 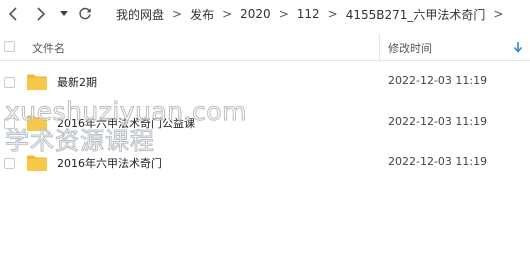 I want to click on forward-button, so click(x=41, y=14).